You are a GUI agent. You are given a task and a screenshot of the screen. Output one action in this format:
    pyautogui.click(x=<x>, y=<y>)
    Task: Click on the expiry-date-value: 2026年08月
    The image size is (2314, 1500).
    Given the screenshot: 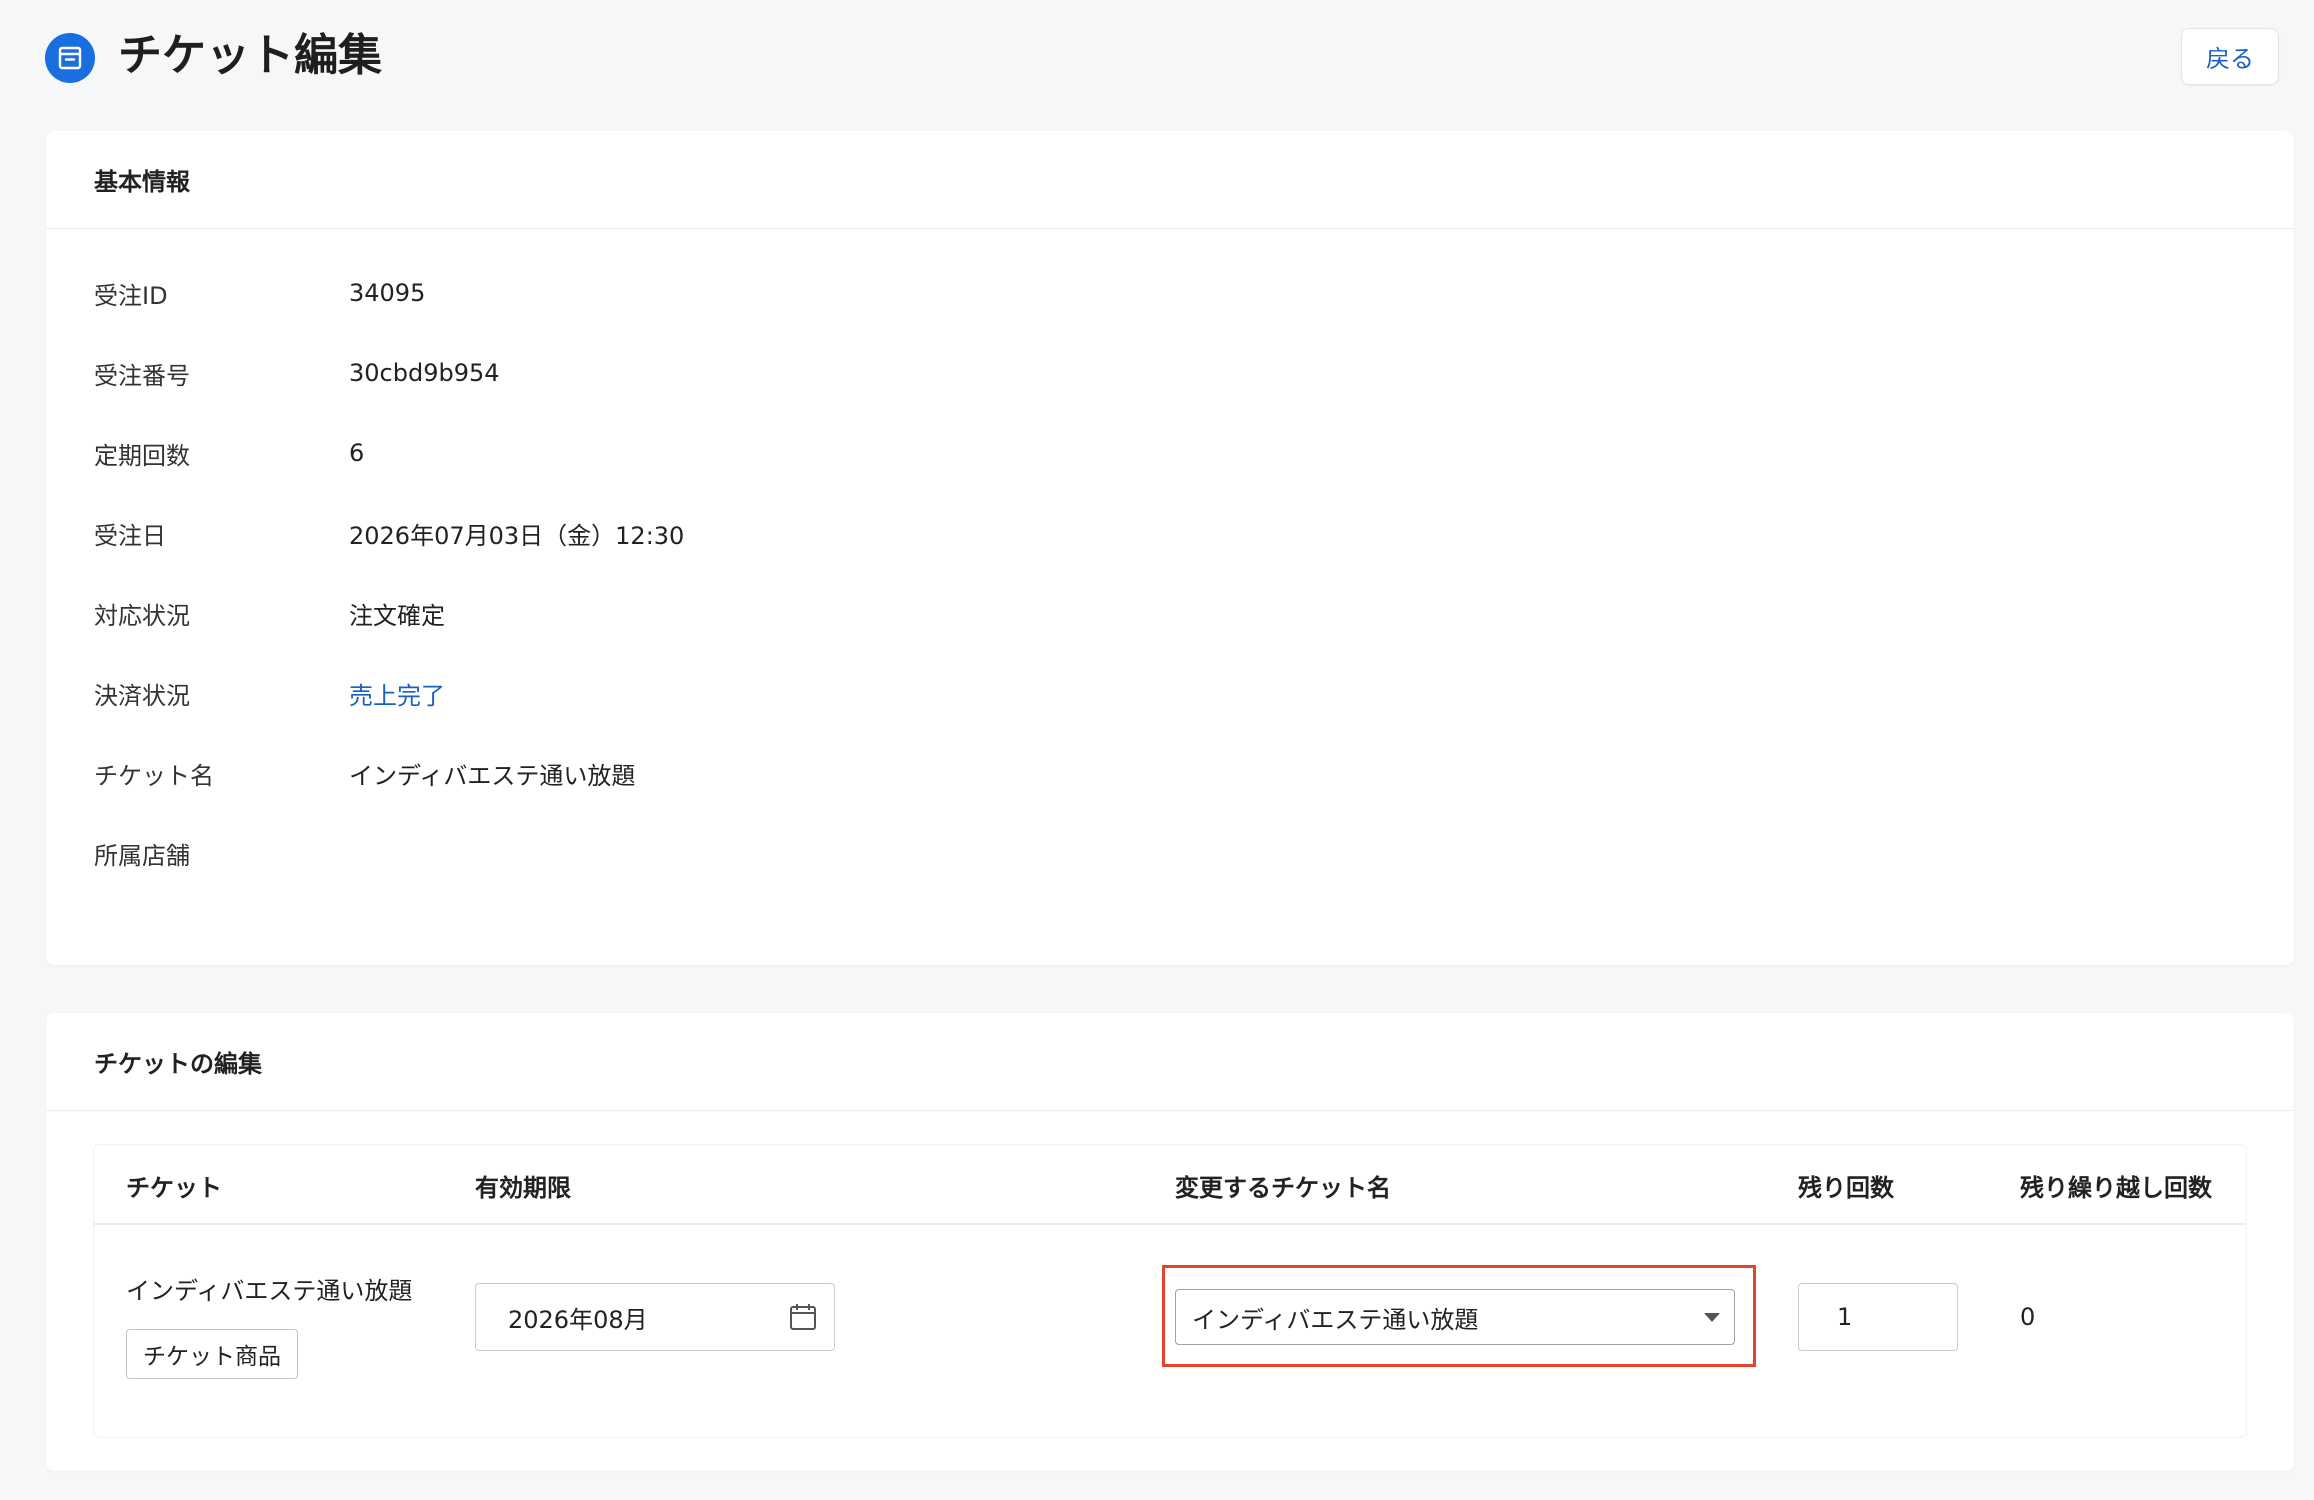 What is the action you would take?
    pyautogui.click(x=578, y=1319)
    